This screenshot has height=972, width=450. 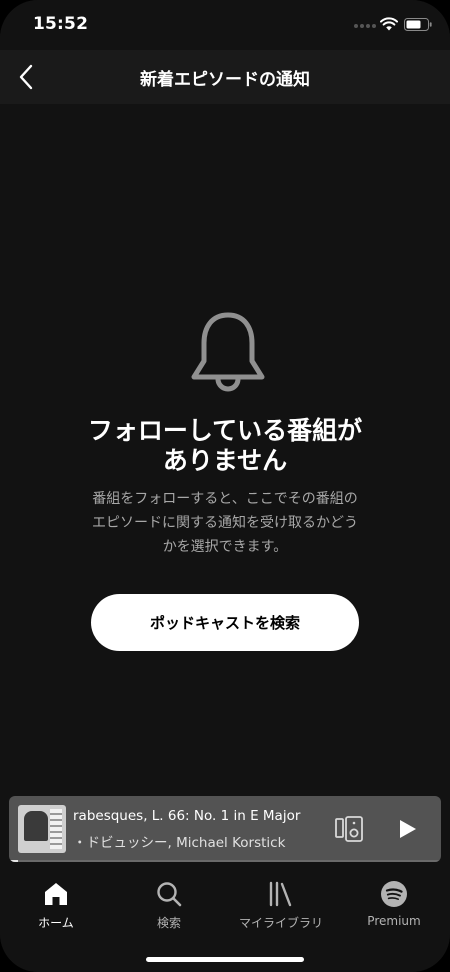 I want to click on status-time: 15:52, so click(x=61, y=24).